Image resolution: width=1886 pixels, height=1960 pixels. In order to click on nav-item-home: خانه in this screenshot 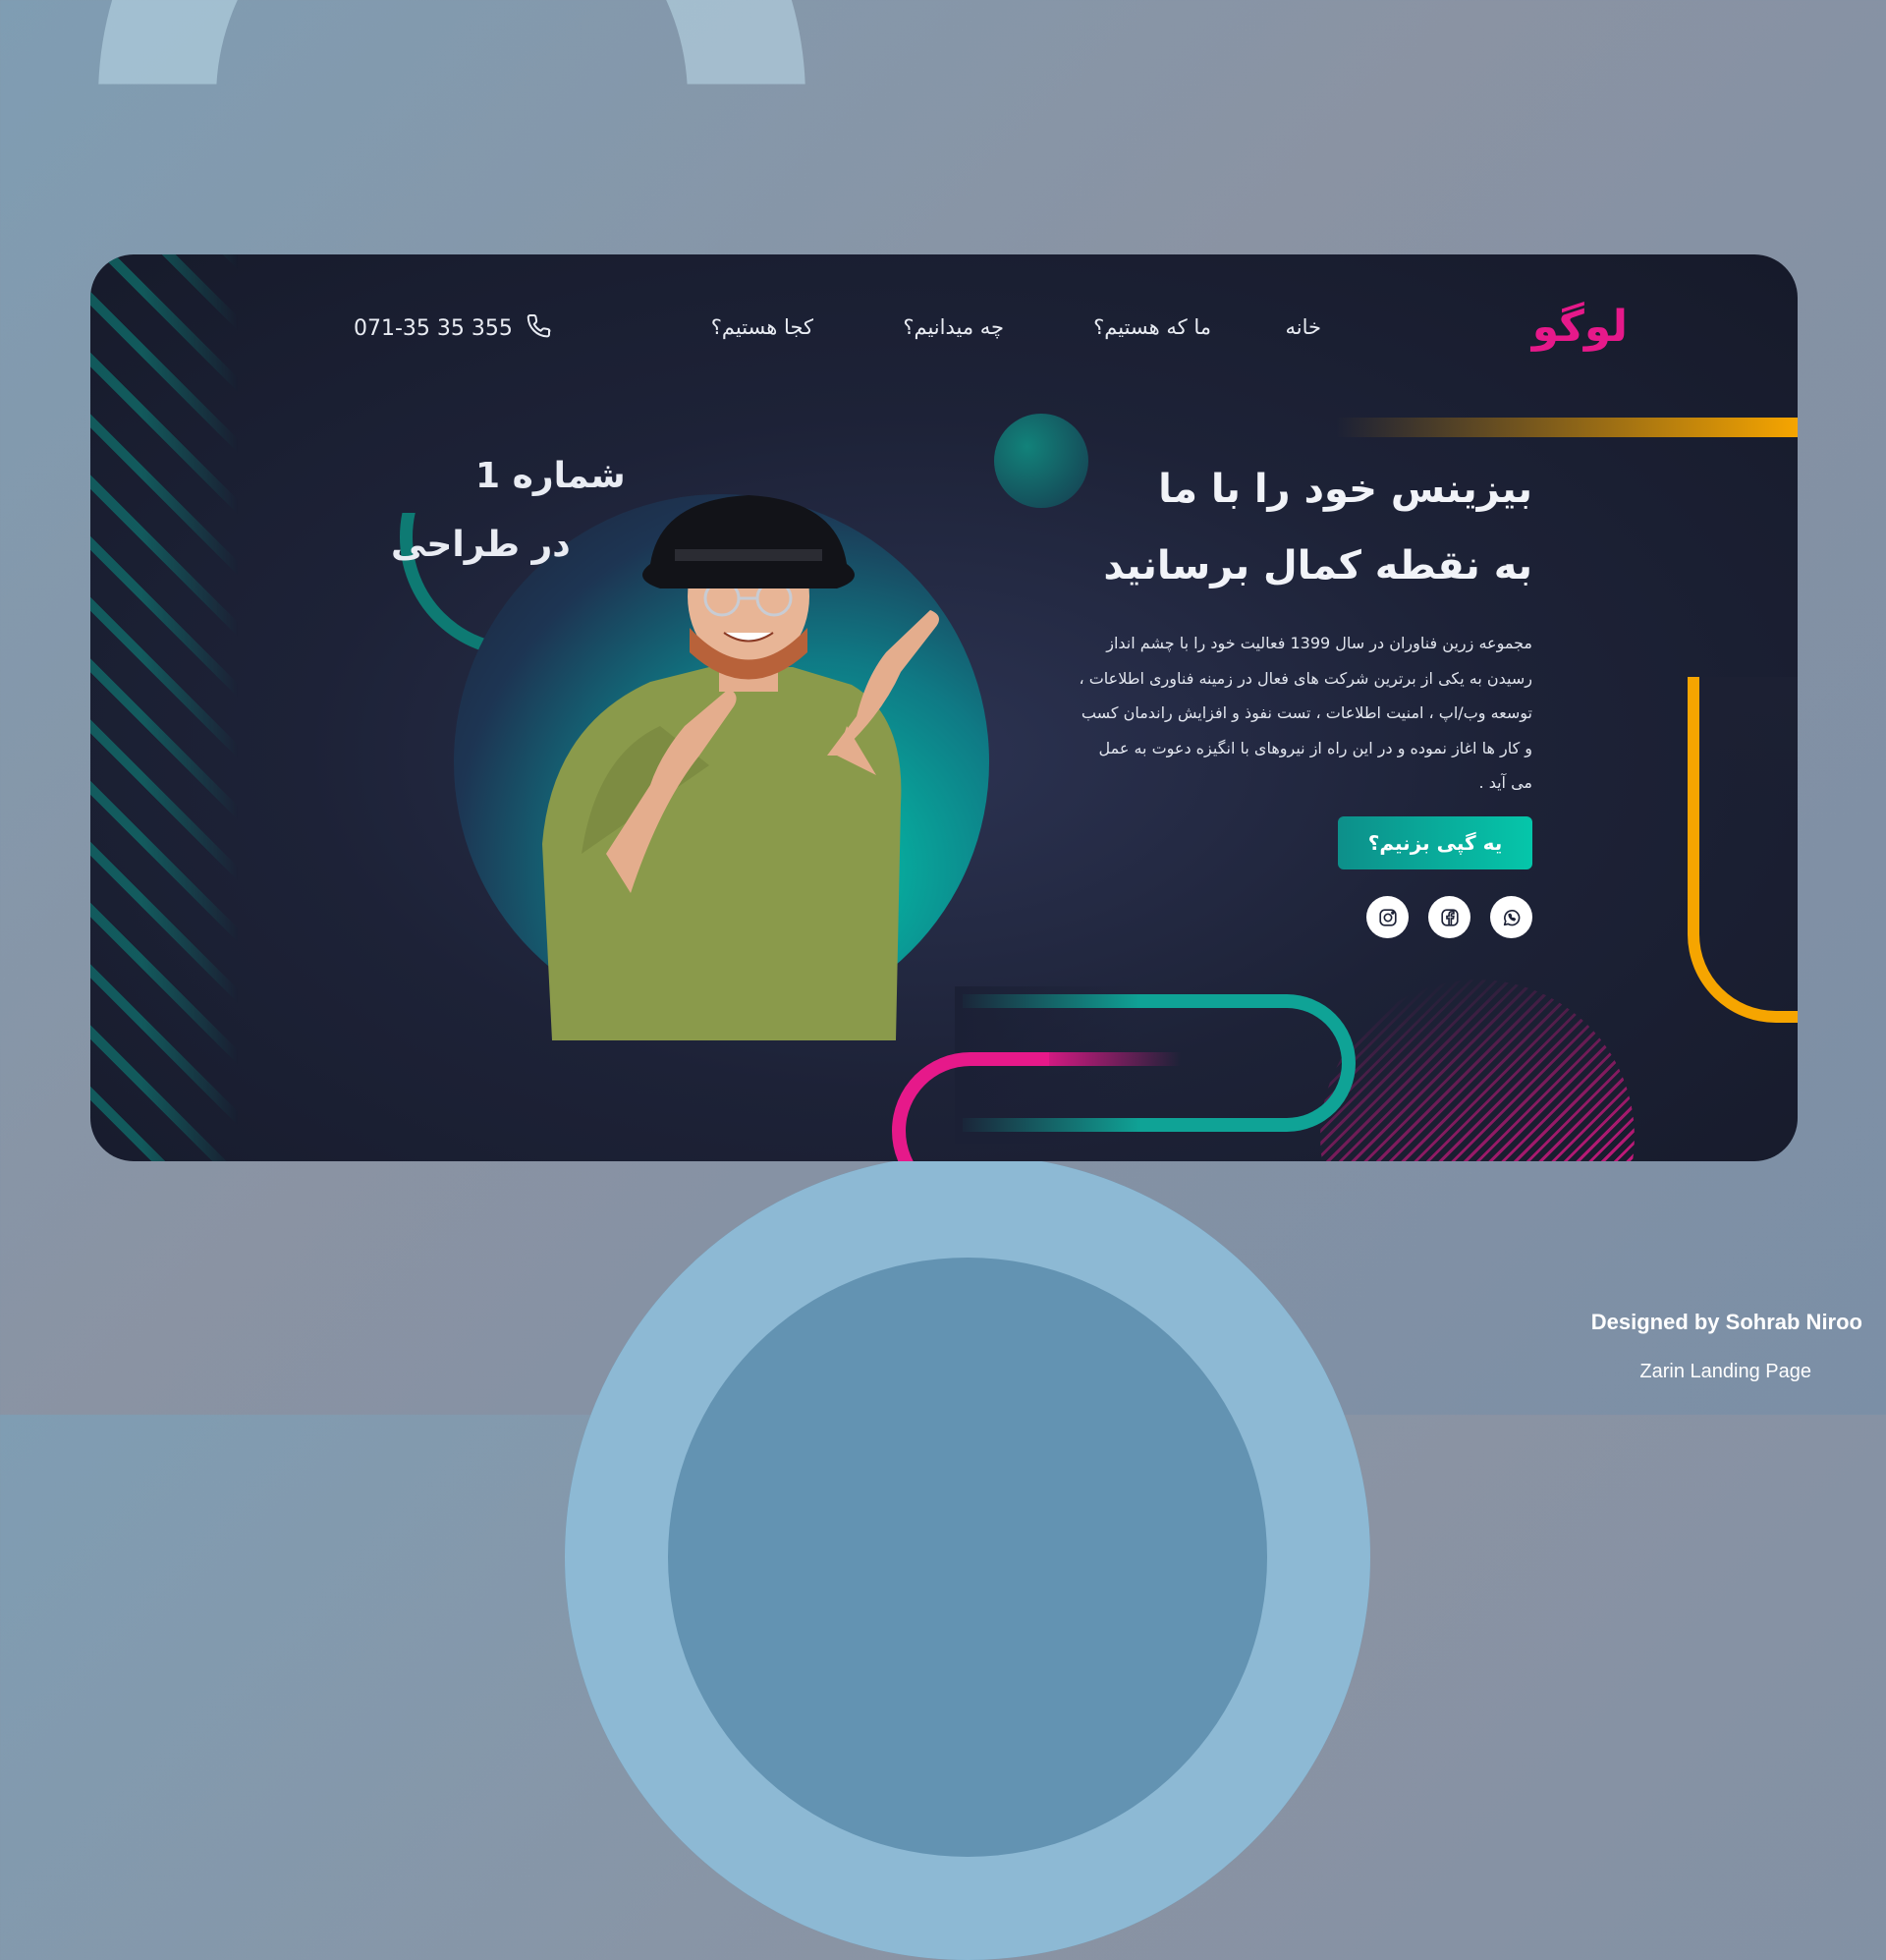, I will do `click(1303, 327)`.